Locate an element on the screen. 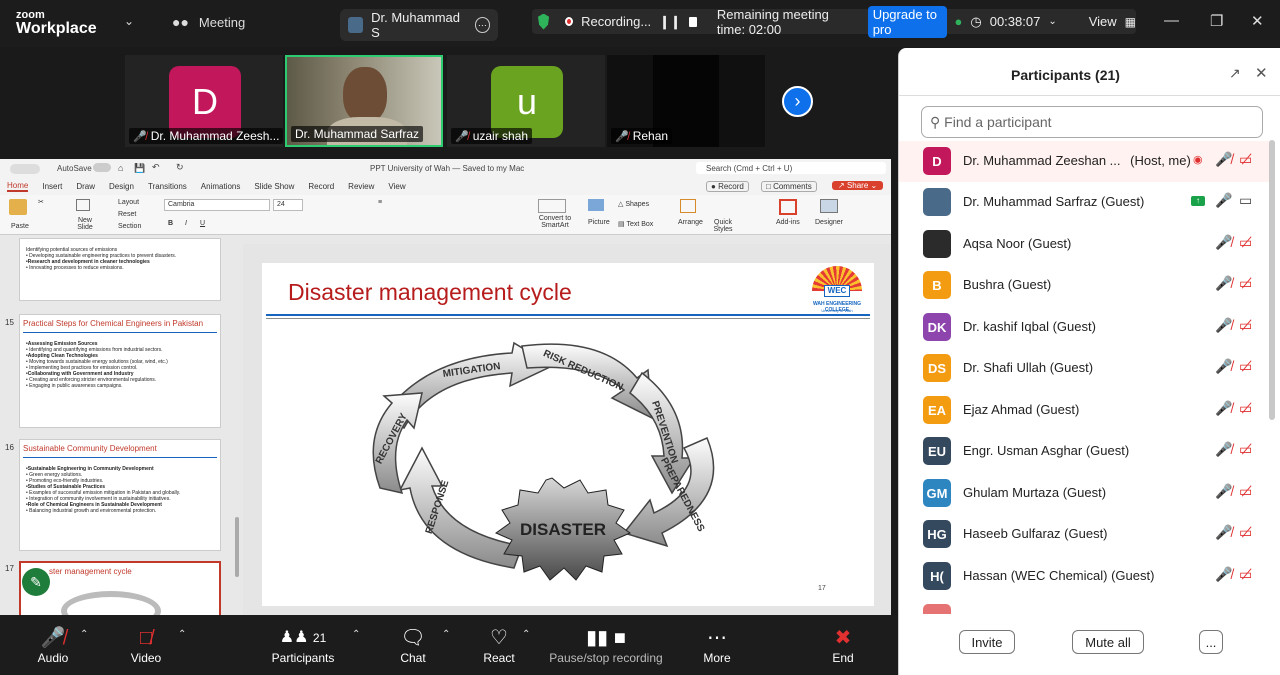 The width and height of the screenshot is (1280, 675). participant-row: HG Haseeb Gulfaraz (Guest) 🎤̸ ▭̸ is located at coordinates (1087, 534).